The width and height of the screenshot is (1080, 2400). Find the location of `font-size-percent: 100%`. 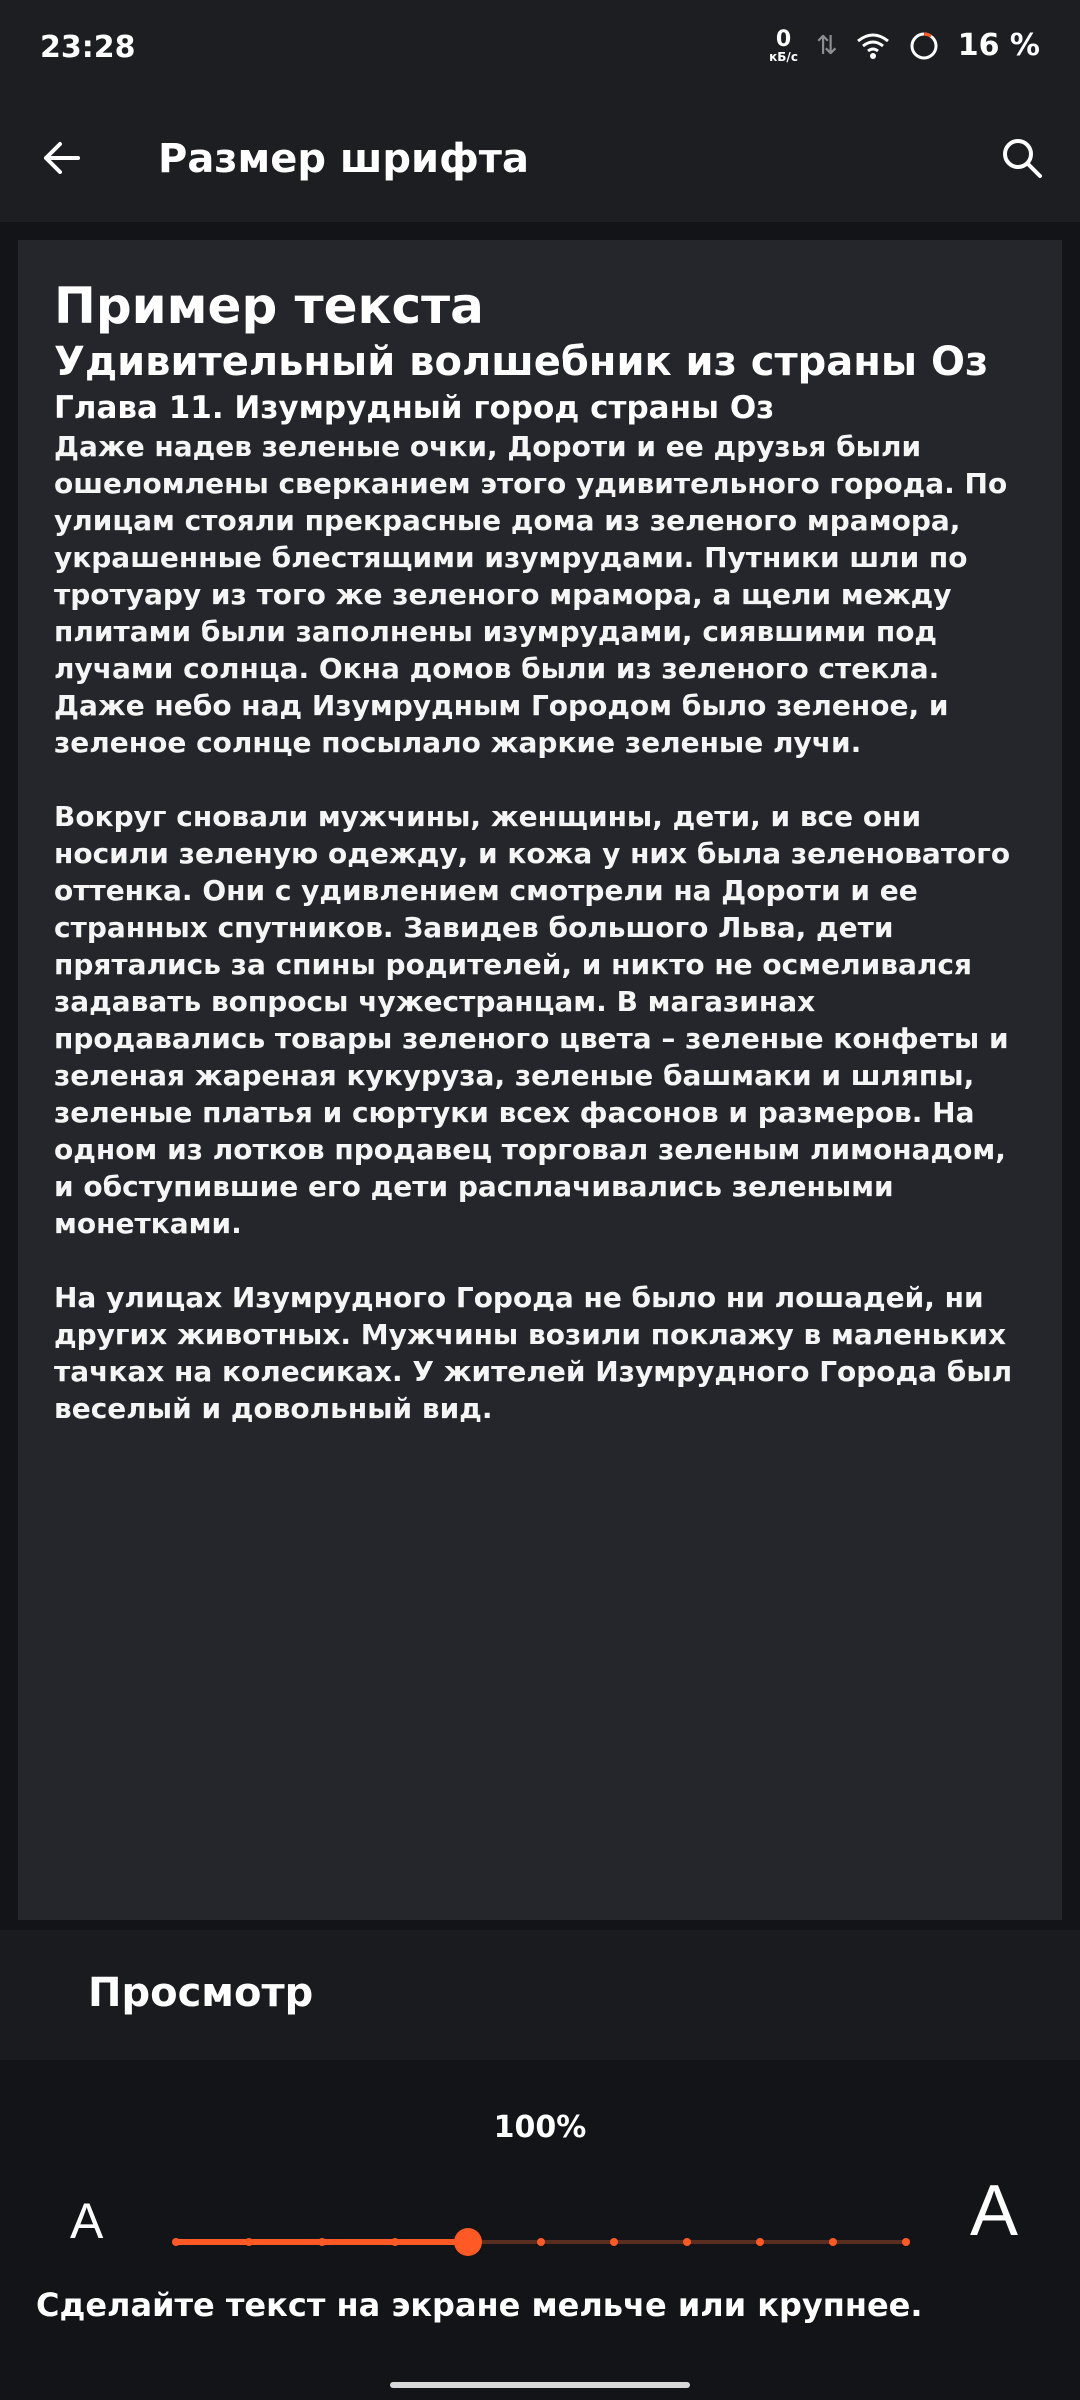

font-size-percent: 100% is located at coordinates (540, 2127).